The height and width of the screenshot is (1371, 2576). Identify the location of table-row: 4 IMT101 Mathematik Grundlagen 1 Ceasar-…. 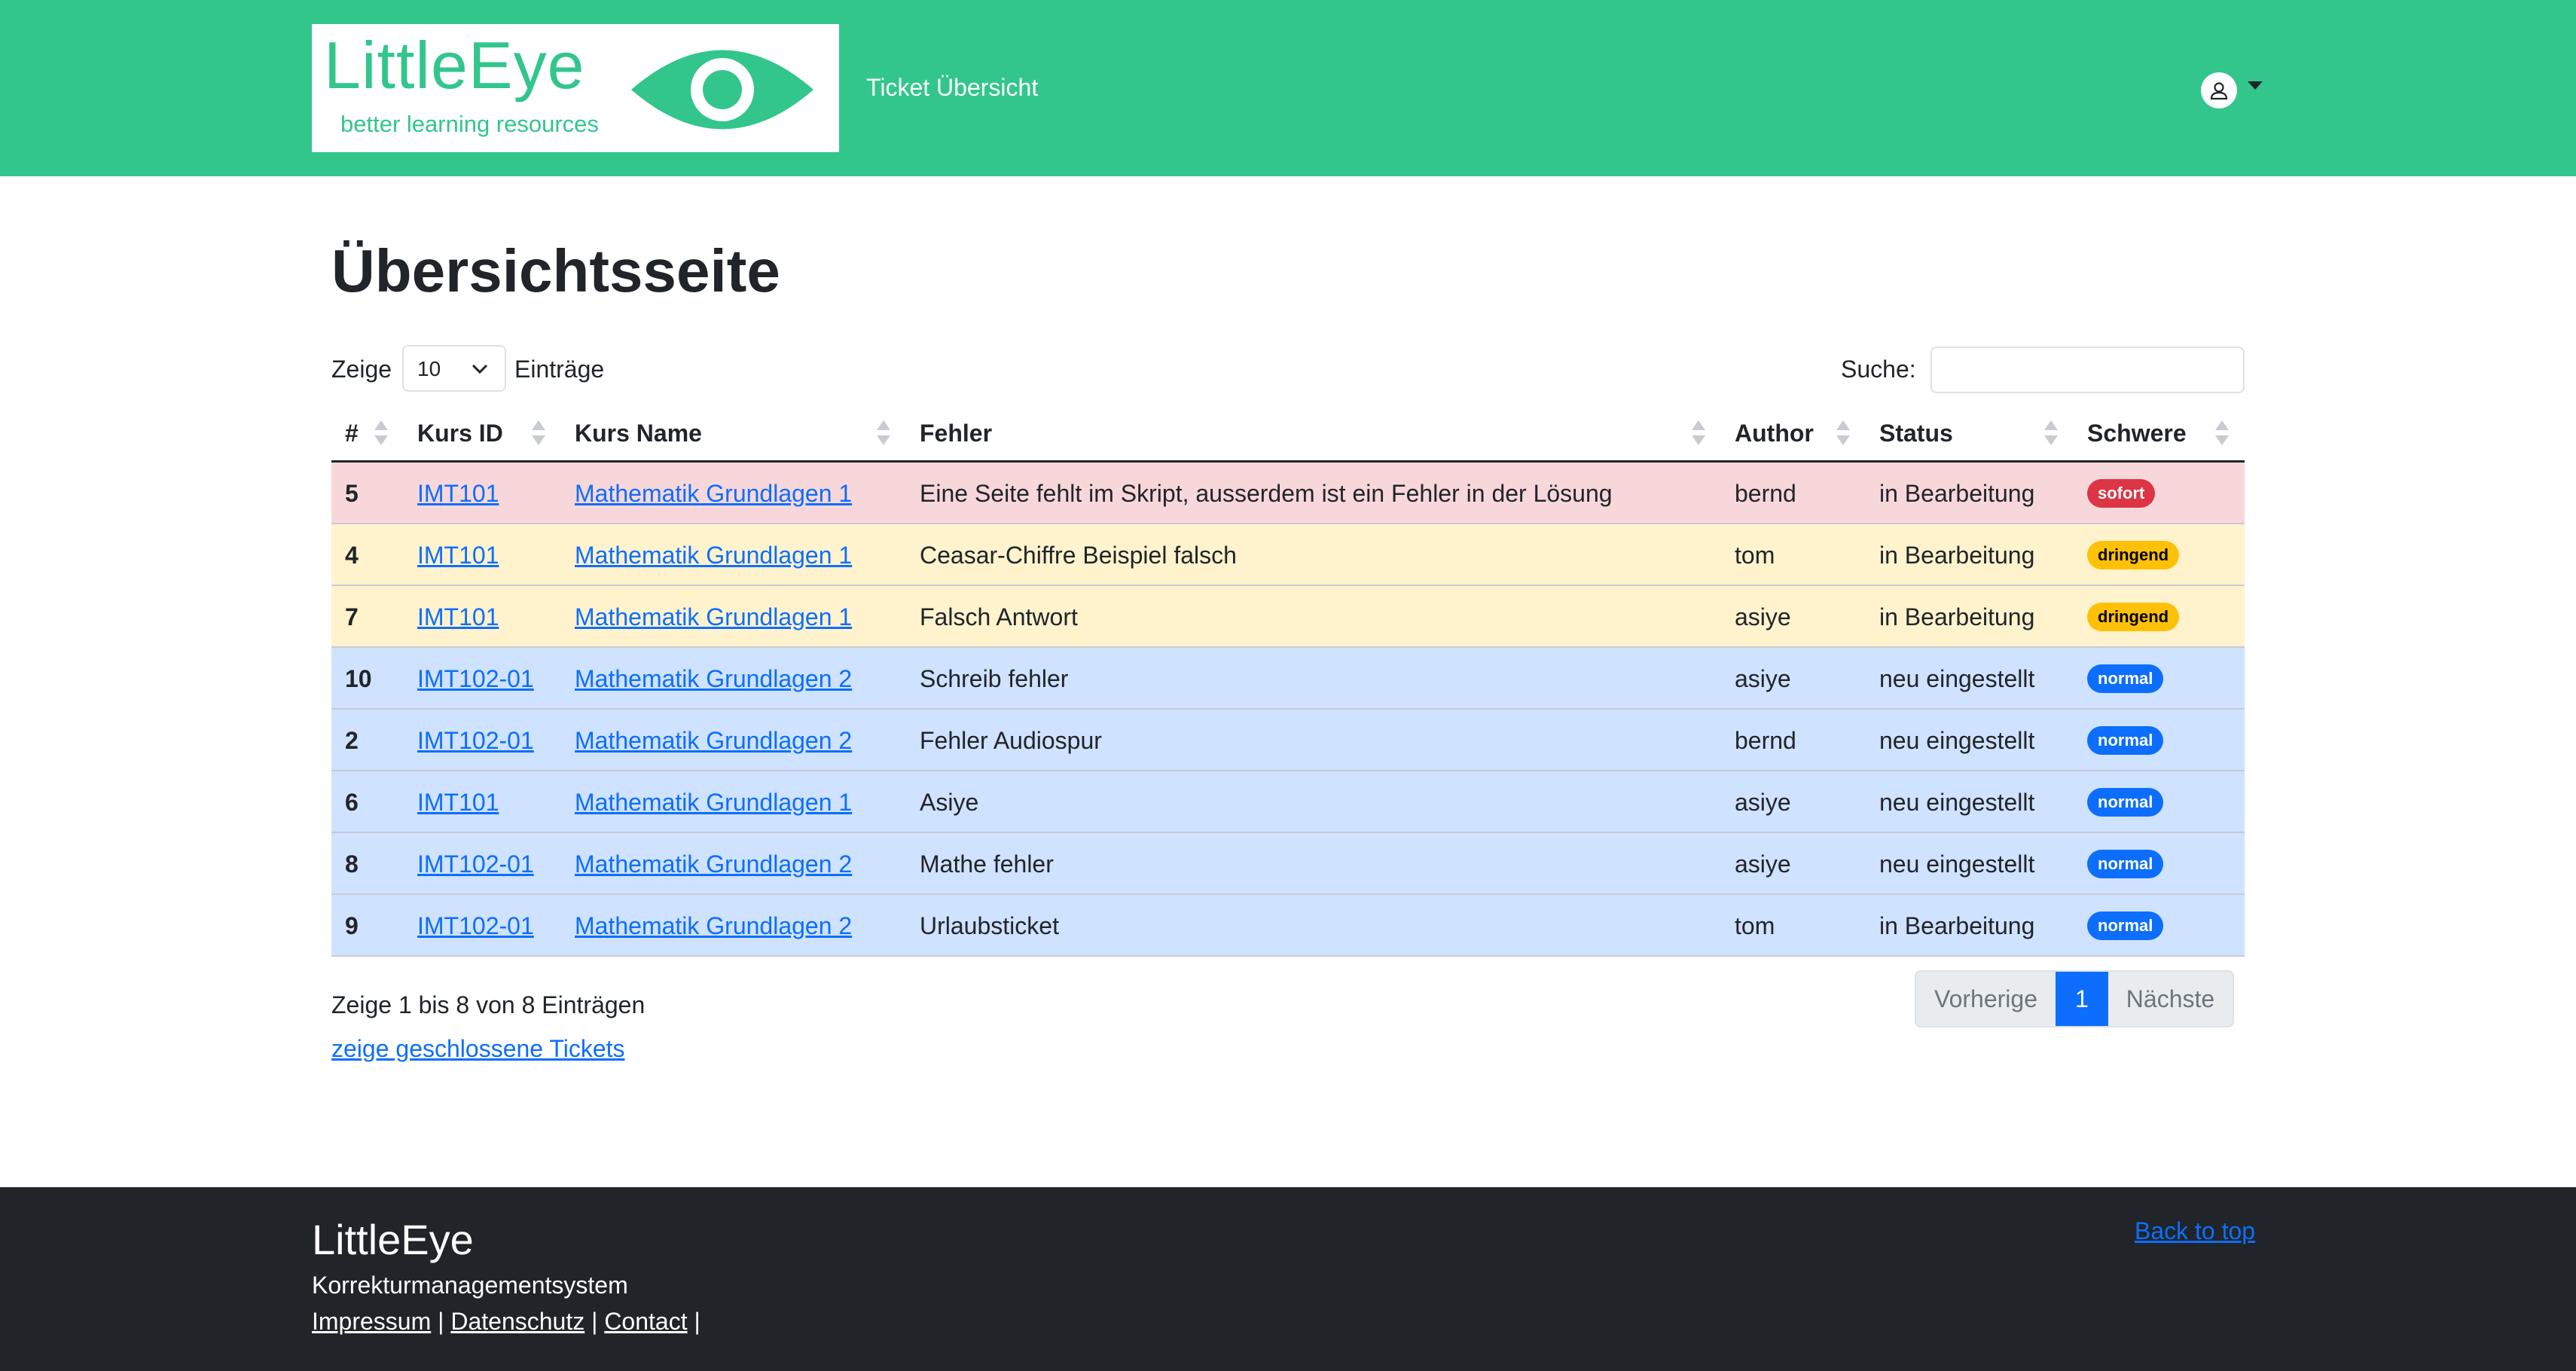
(1288, 555).